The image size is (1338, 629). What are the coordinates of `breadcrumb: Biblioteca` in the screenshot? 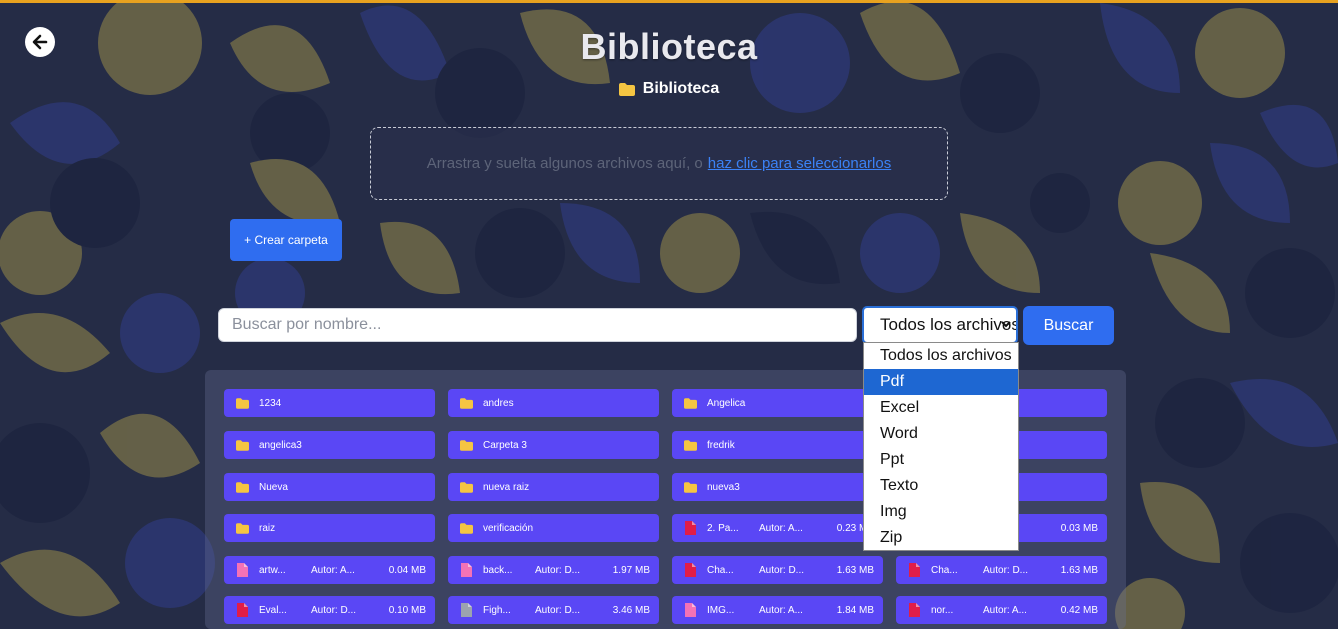 It's located at (669, 89).